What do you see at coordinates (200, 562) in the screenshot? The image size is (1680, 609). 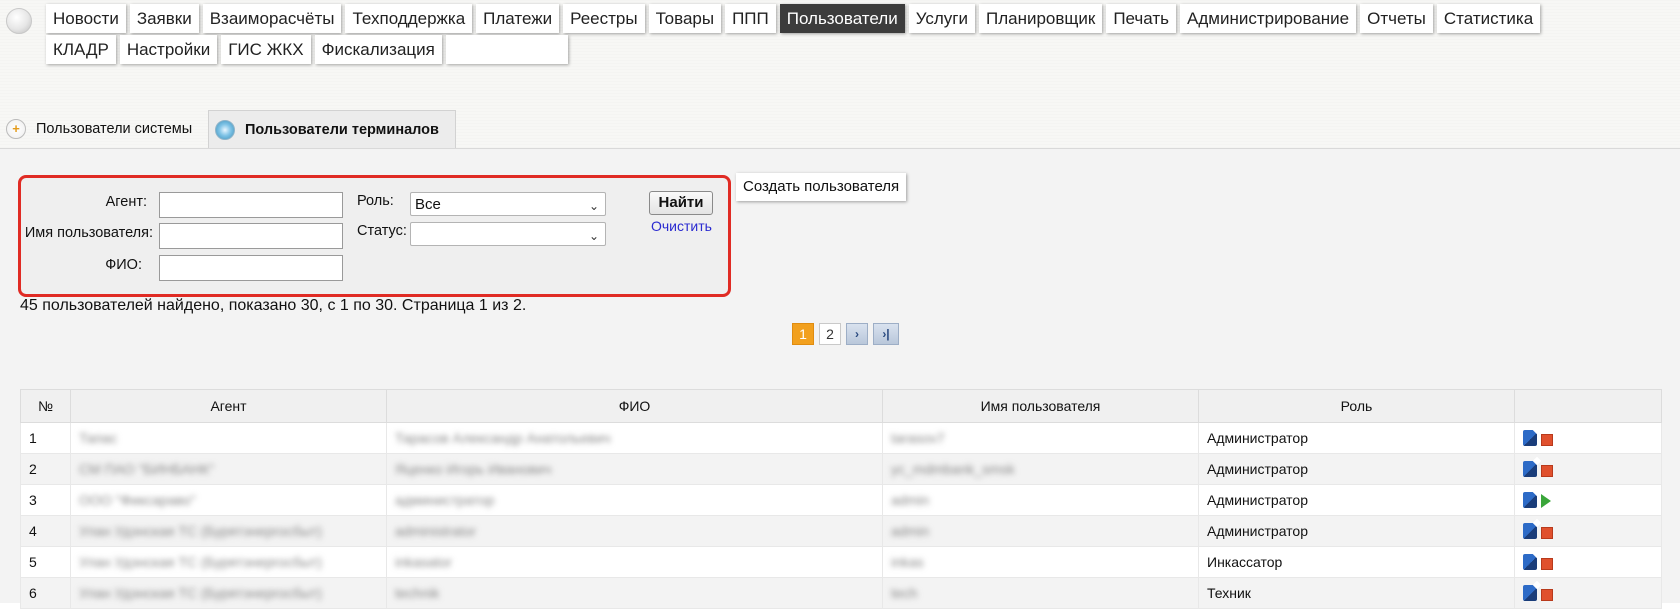 I see `cell-agent-text: Улан Удэнская ТС (Бурятэнергосбыт)` at bounding box center [200, 562].